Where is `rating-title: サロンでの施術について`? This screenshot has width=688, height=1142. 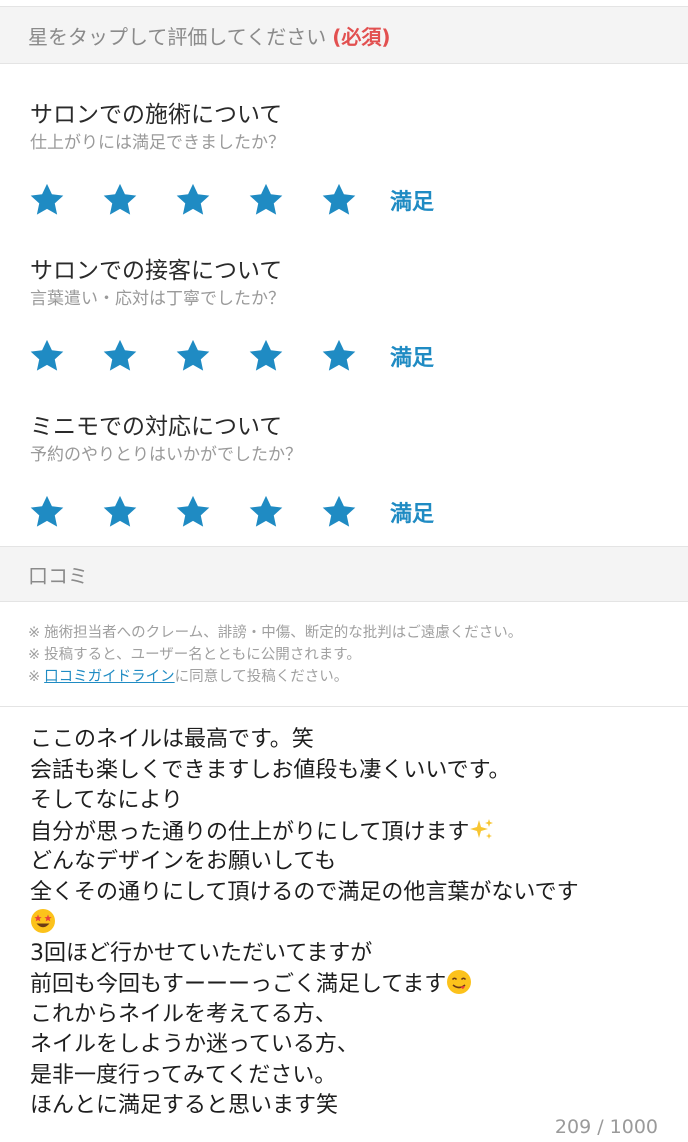
rating-title: サロンでの施術について is located at coordinates (156, 115).